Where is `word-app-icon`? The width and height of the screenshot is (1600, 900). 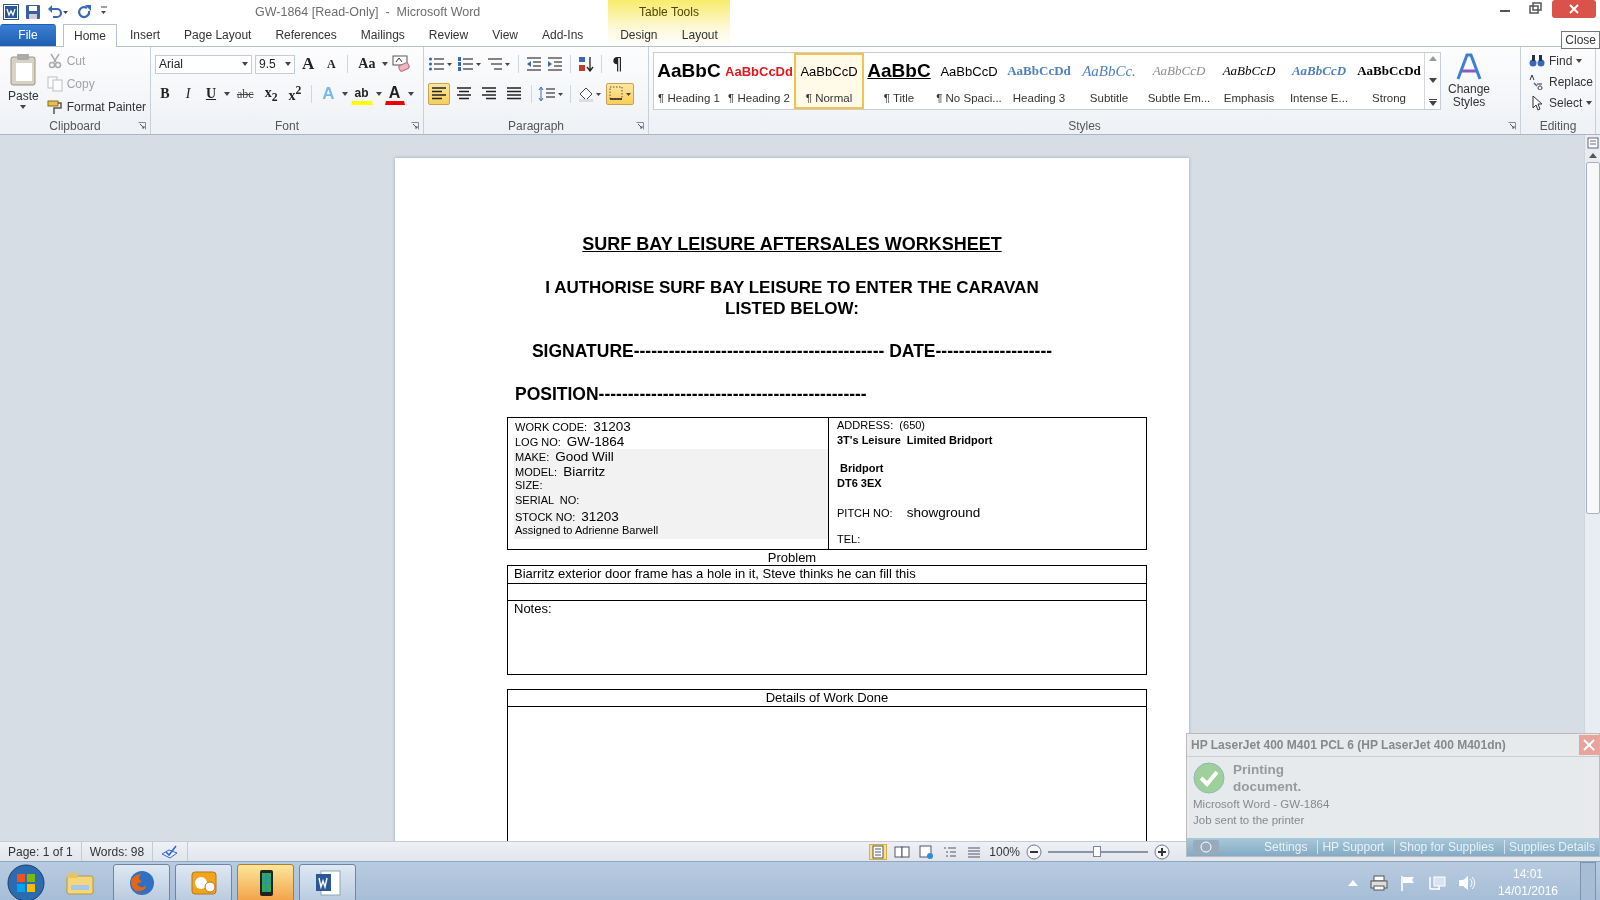 word-app-icon is located at coordinates (11, 11).